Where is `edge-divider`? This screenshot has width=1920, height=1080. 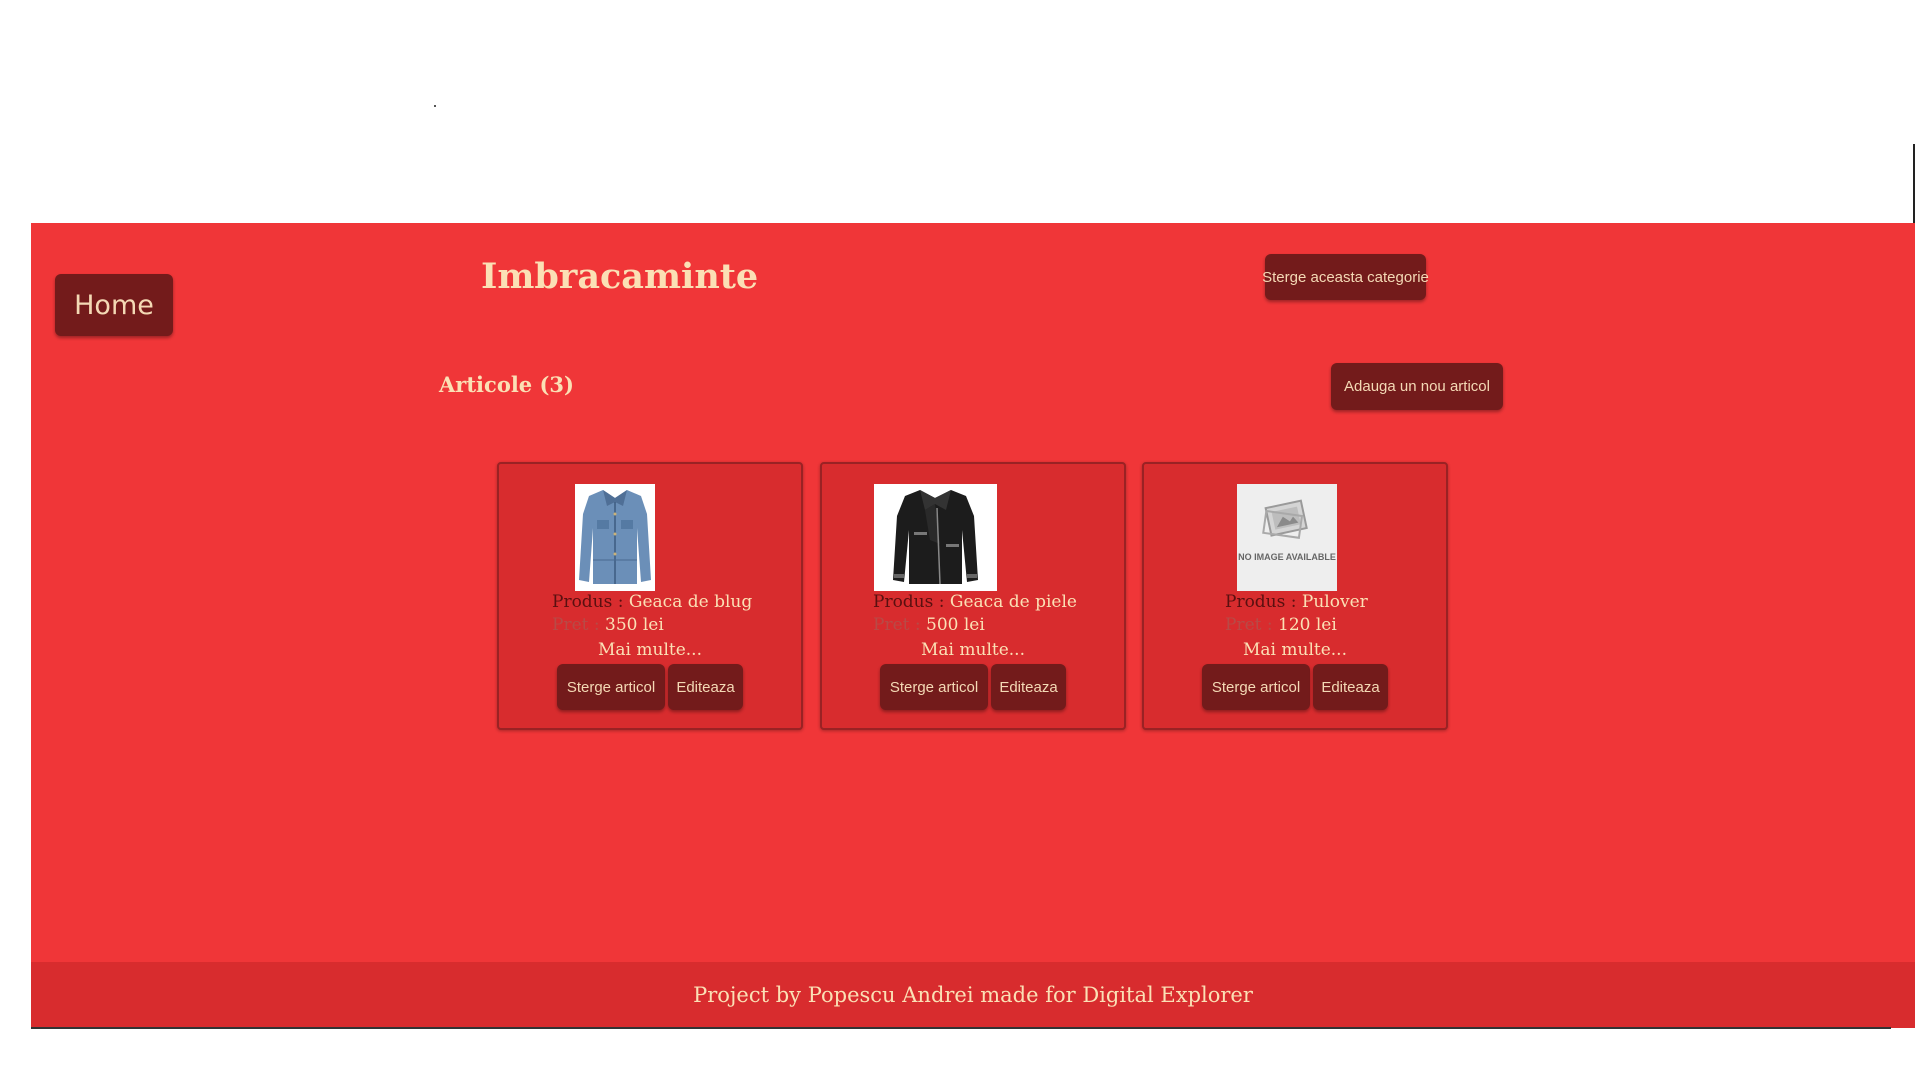 edge-divider is located at coordinates (1914, 184).